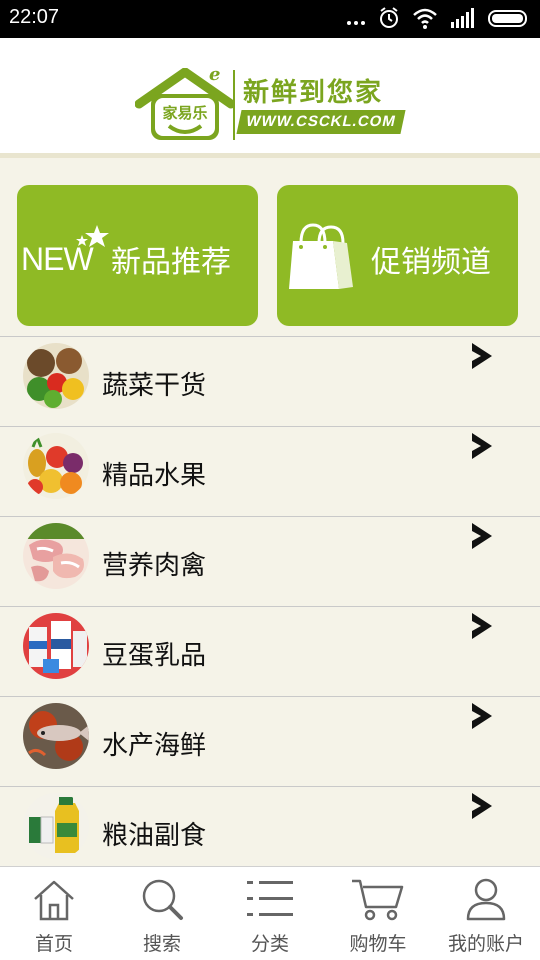 This screenshot has width=540, height=960. I want to click on app-header: 家易乐 e 新鲜到您家 WWW.CSCKL.COM, so click(270, 98).